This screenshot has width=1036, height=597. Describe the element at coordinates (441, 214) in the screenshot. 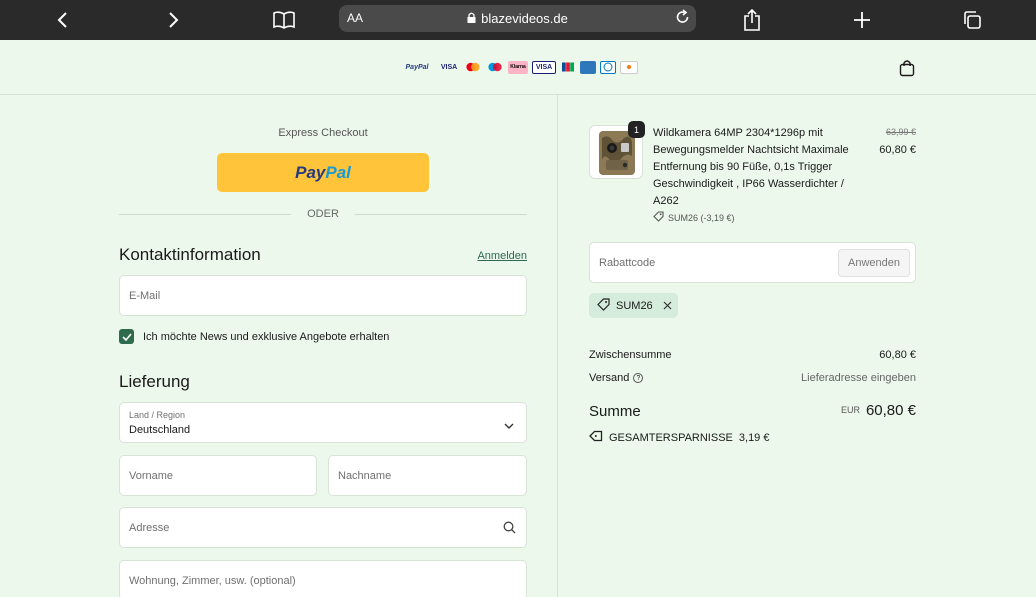

I see `separator-line-right` at that location.